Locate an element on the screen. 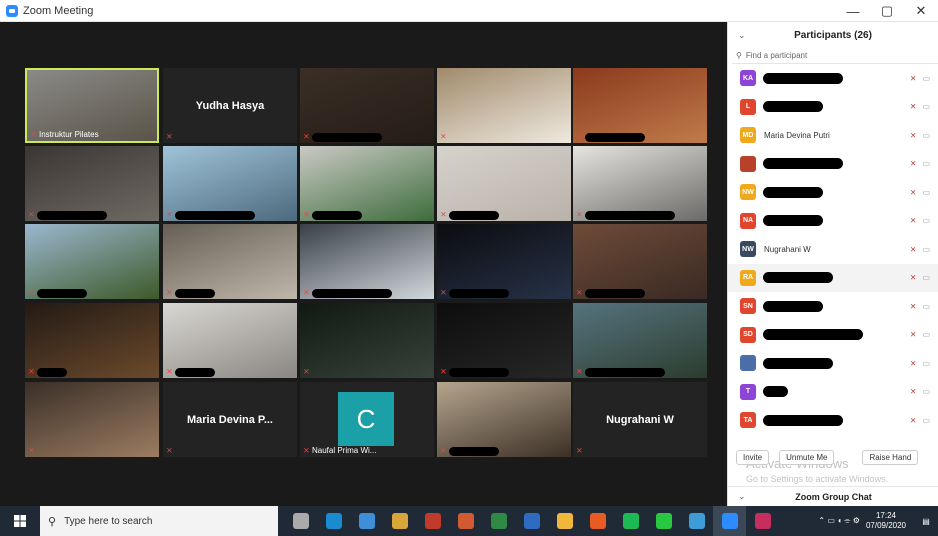  unmute-me-button: Unmute Me is located at coordinates (807, 457).